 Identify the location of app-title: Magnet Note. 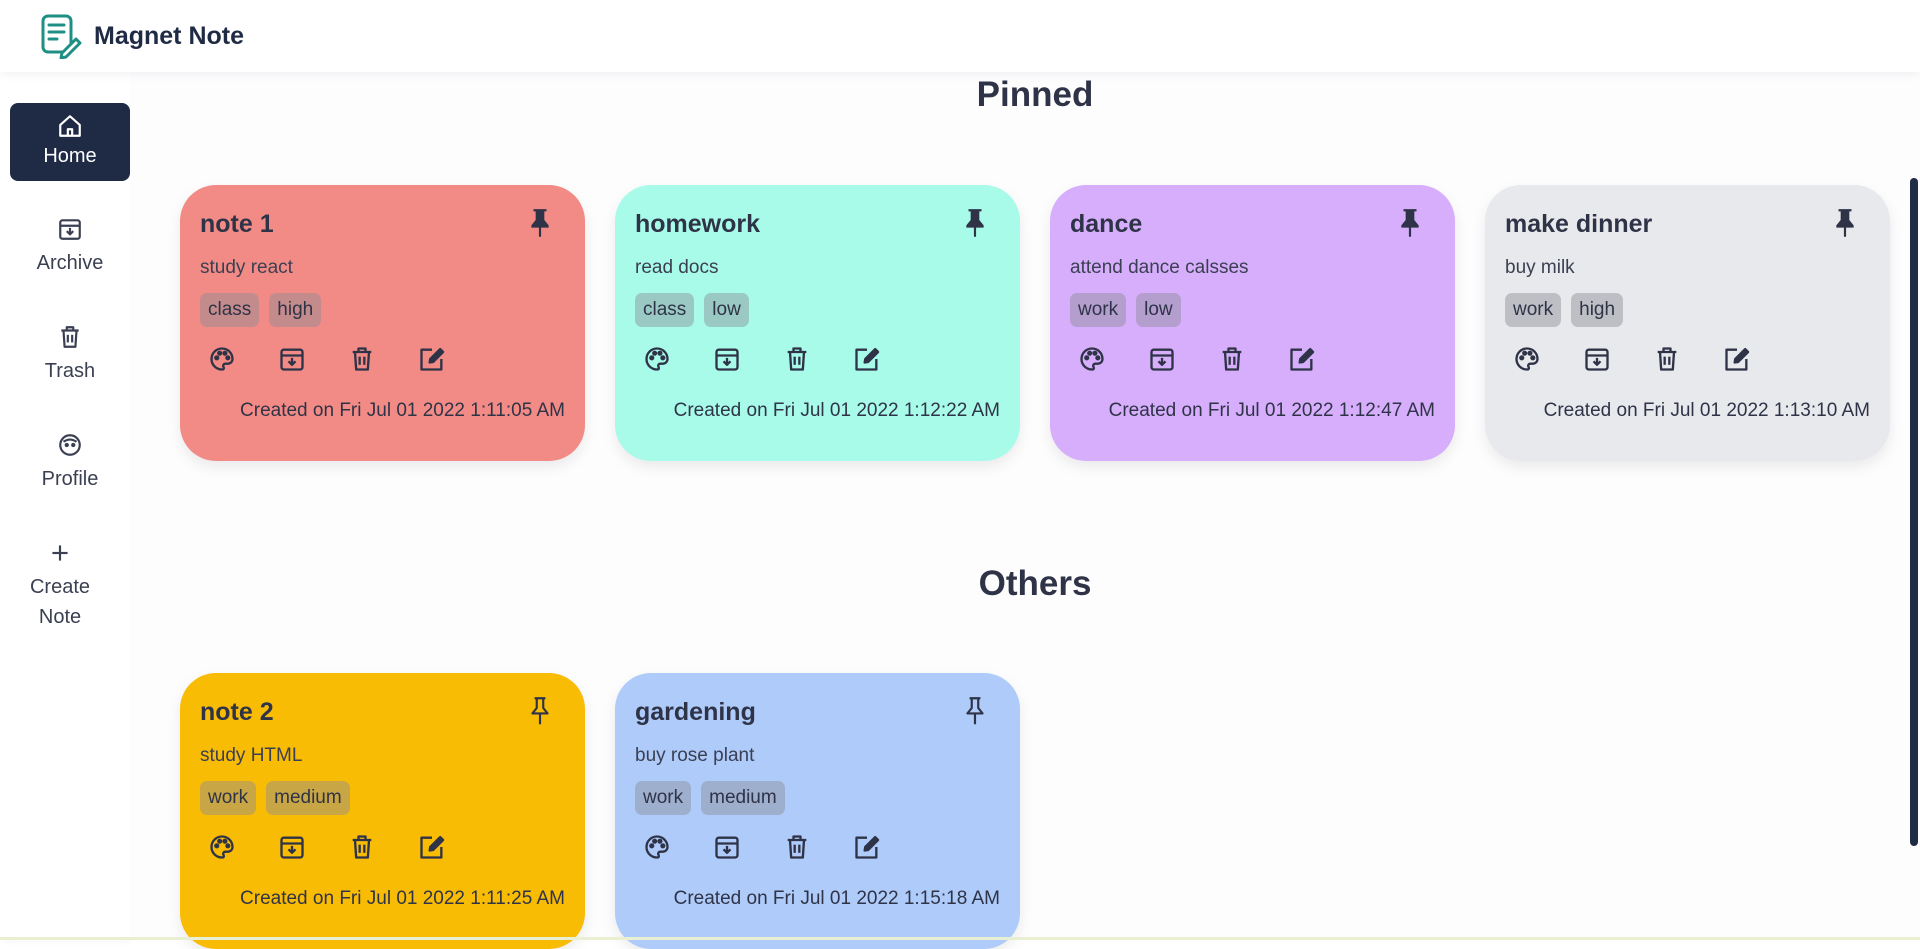
(169, 36).